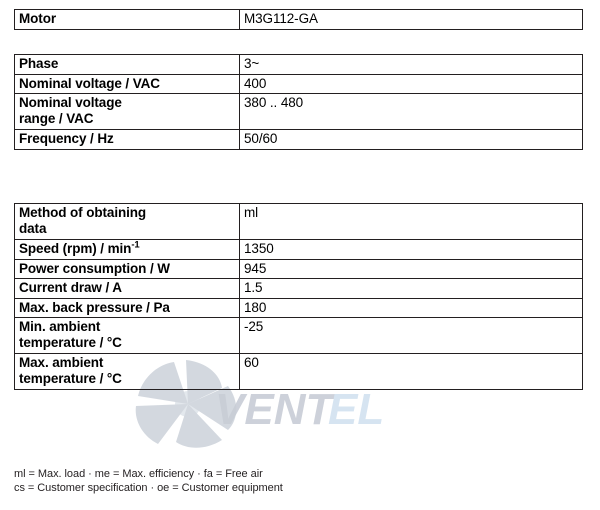 This screenshot has width=600, height=510. Describe the element at coordinates (61, 362) in the screenshot. I see `label-line-1: Max. ambient` at that location.